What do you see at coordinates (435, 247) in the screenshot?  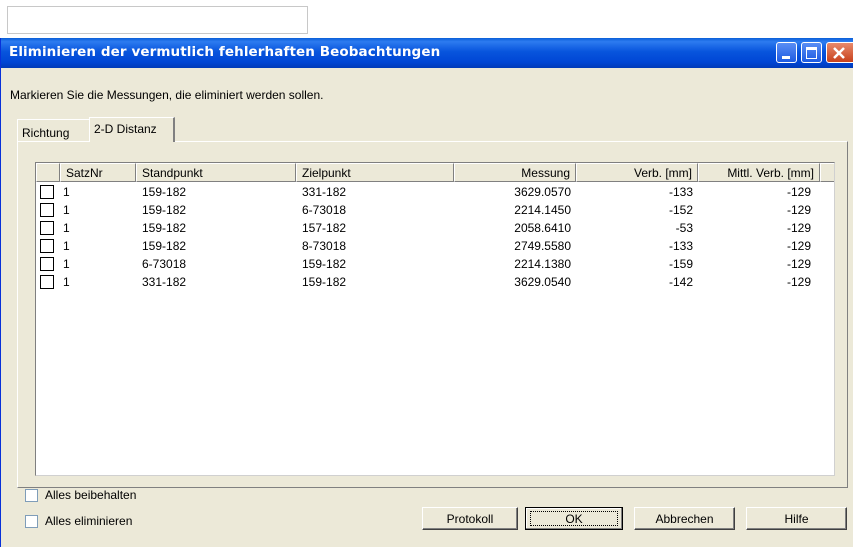 I see `table-row: 1 159-182 8-73018 2749.5580 -133 -129` at bounding box center [435, 247].